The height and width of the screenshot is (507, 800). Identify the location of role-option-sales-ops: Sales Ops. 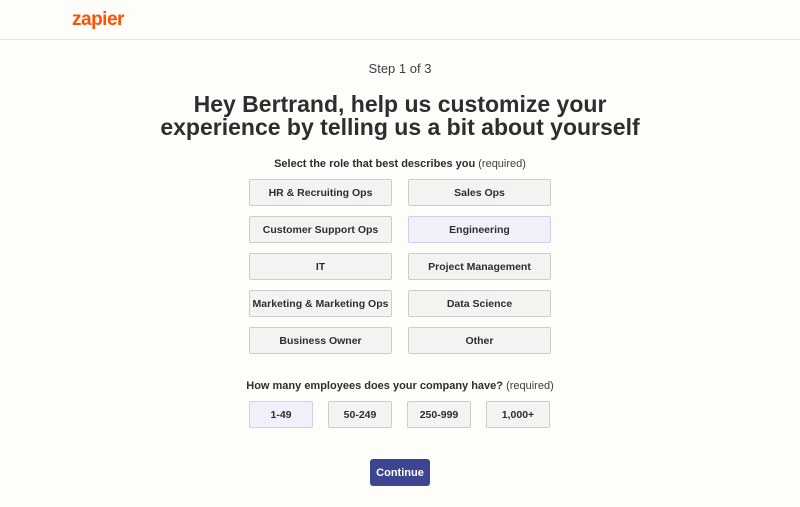
(479, 192).